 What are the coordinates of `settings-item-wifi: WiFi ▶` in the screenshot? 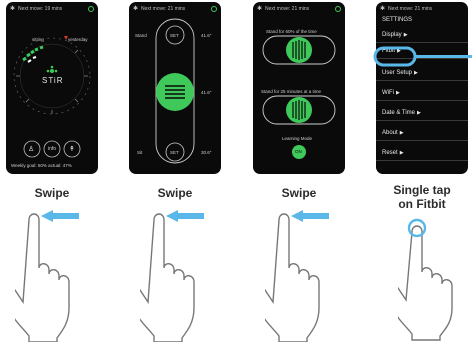 It's located at (422, 93).